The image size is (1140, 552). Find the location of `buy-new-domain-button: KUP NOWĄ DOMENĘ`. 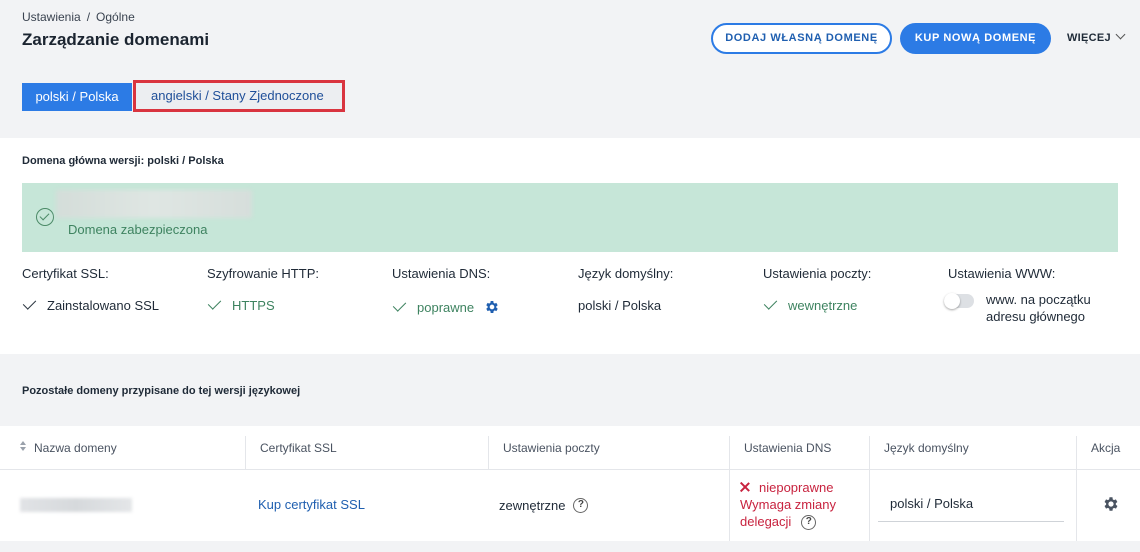

buy-new-domain-button: KUP NOWĄ DOMENĘ is located at coordinates (975, 38).